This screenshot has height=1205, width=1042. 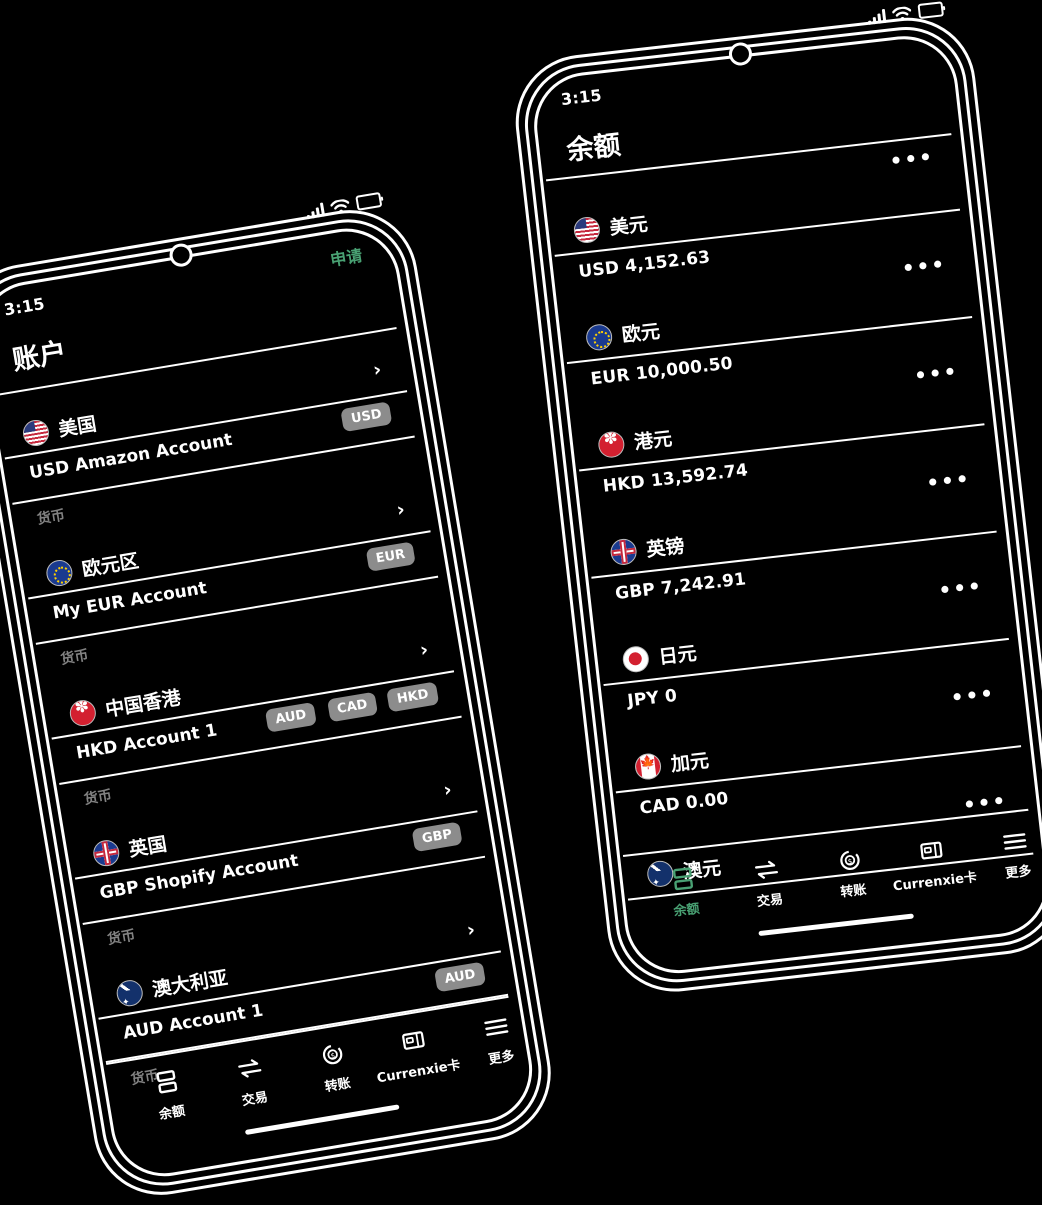 I want to click on account-name: HKD Account 1, so click(x=146, y=742).